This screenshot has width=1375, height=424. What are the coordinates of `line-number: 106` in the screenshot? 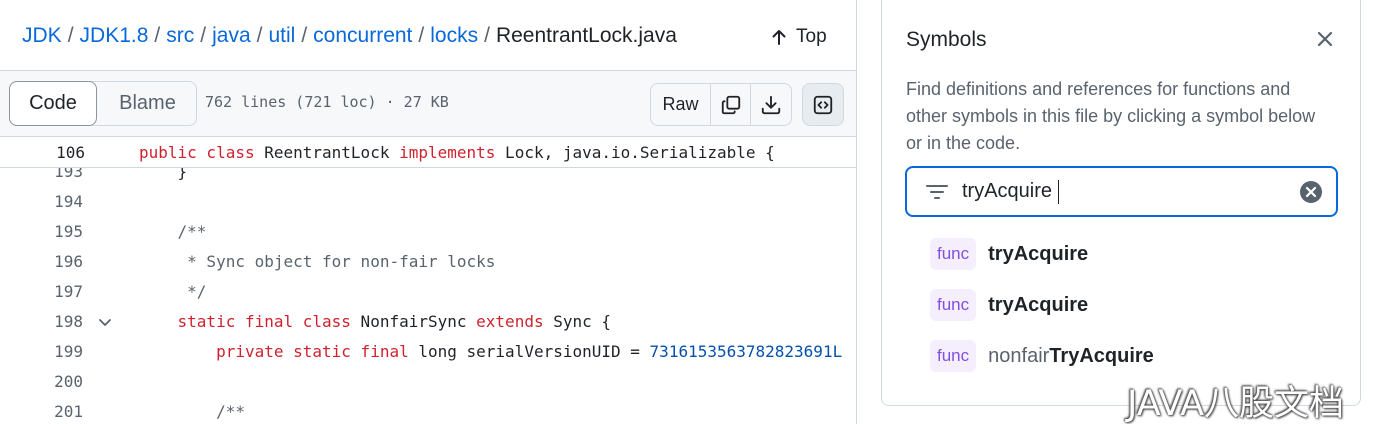 It's located at (42, 152).